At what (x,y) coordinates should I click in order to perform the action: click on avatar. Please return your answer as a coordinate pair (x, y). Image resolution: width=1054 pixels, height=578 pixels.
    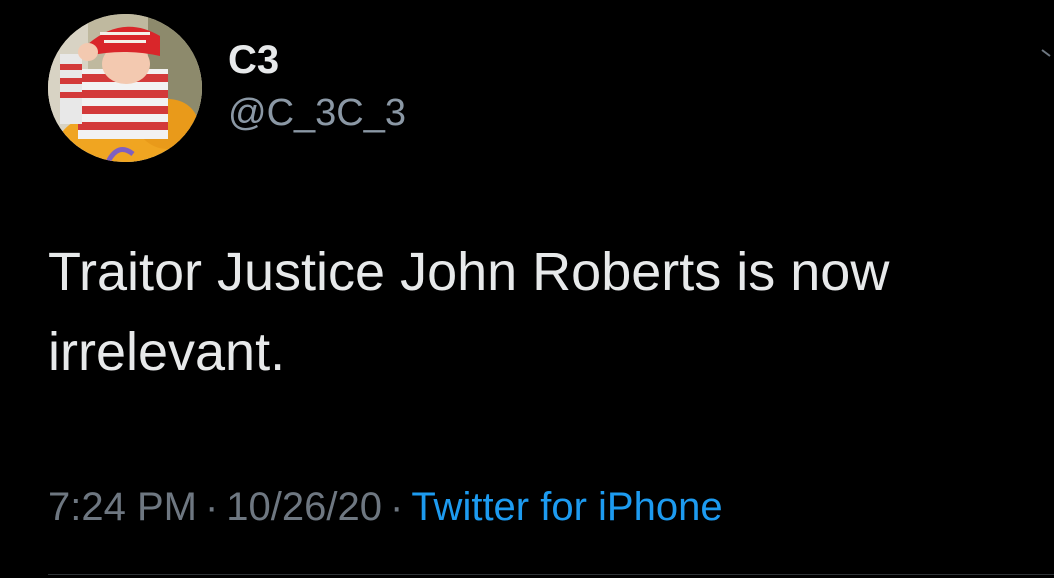
    Looking at the image, I should click on (125, 88).